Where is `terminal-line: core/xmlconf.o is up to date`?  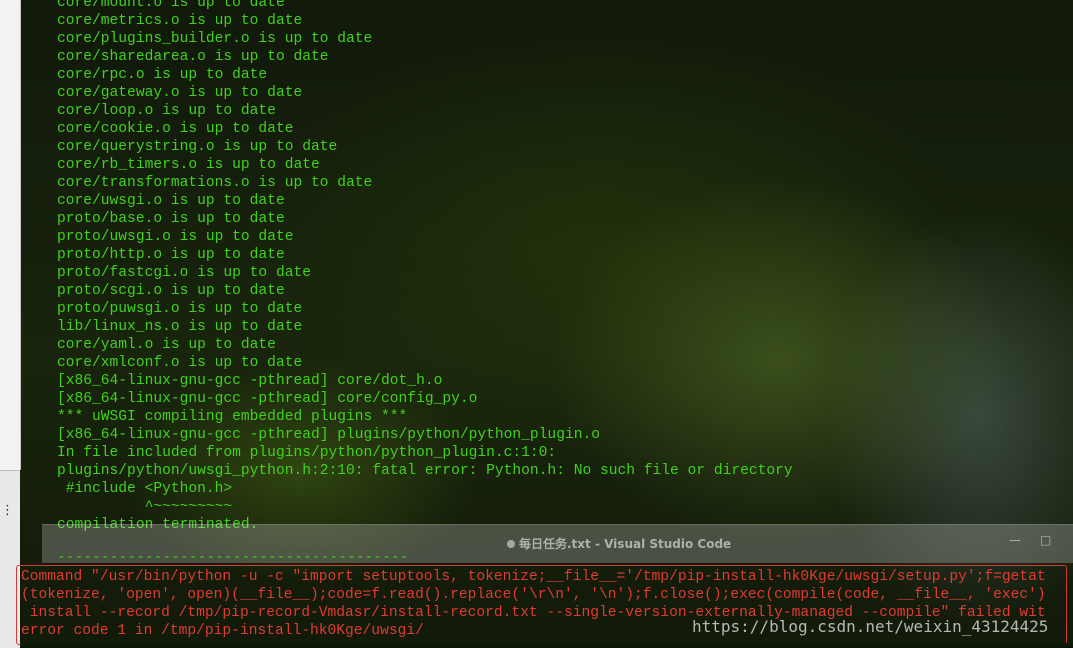 terminal-line: core/xmlconf.o is up to date is located at coordinates (180, 363).